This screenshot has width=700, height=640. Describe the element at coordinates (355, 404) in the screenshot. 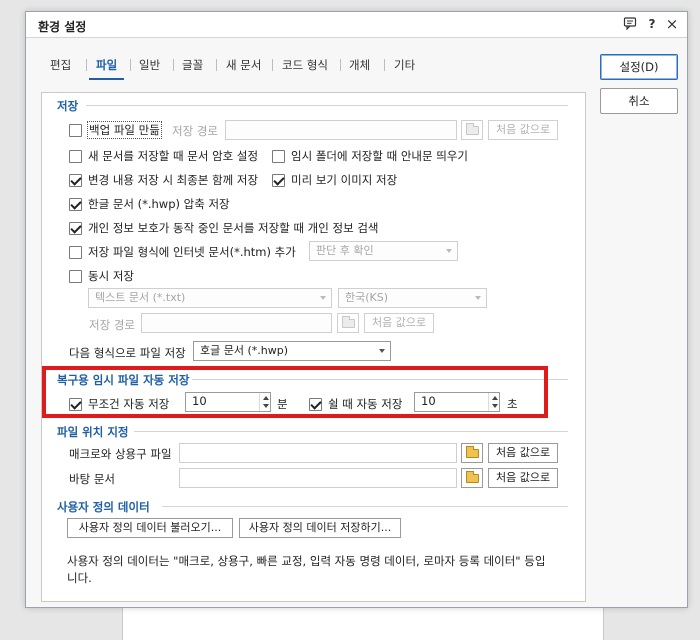

I see `idle-autosave-option: 쉴 때 자동 저장` at that location.